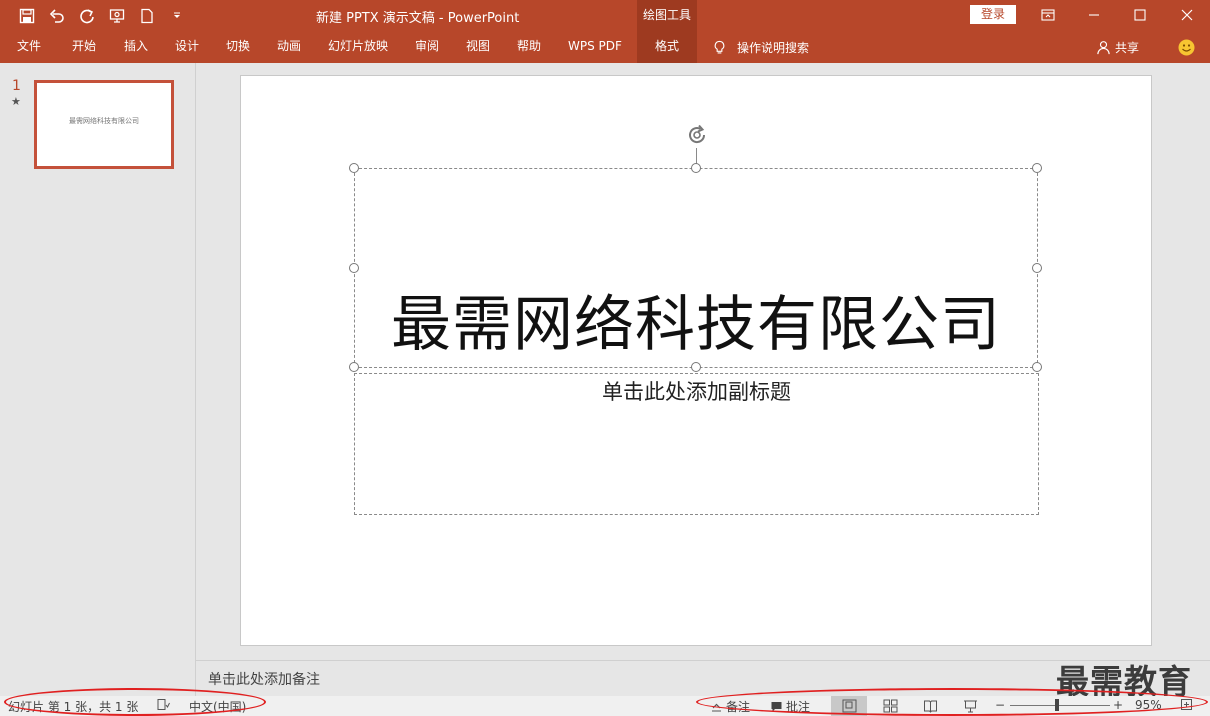 This screenshot has width=1210, height=716. What do you see at coordinates (418, 18) in the screenshot?
I see `window-title: 新建 PPTX 演示文稿 - PowerPoint` at bounding box center [418, 18].